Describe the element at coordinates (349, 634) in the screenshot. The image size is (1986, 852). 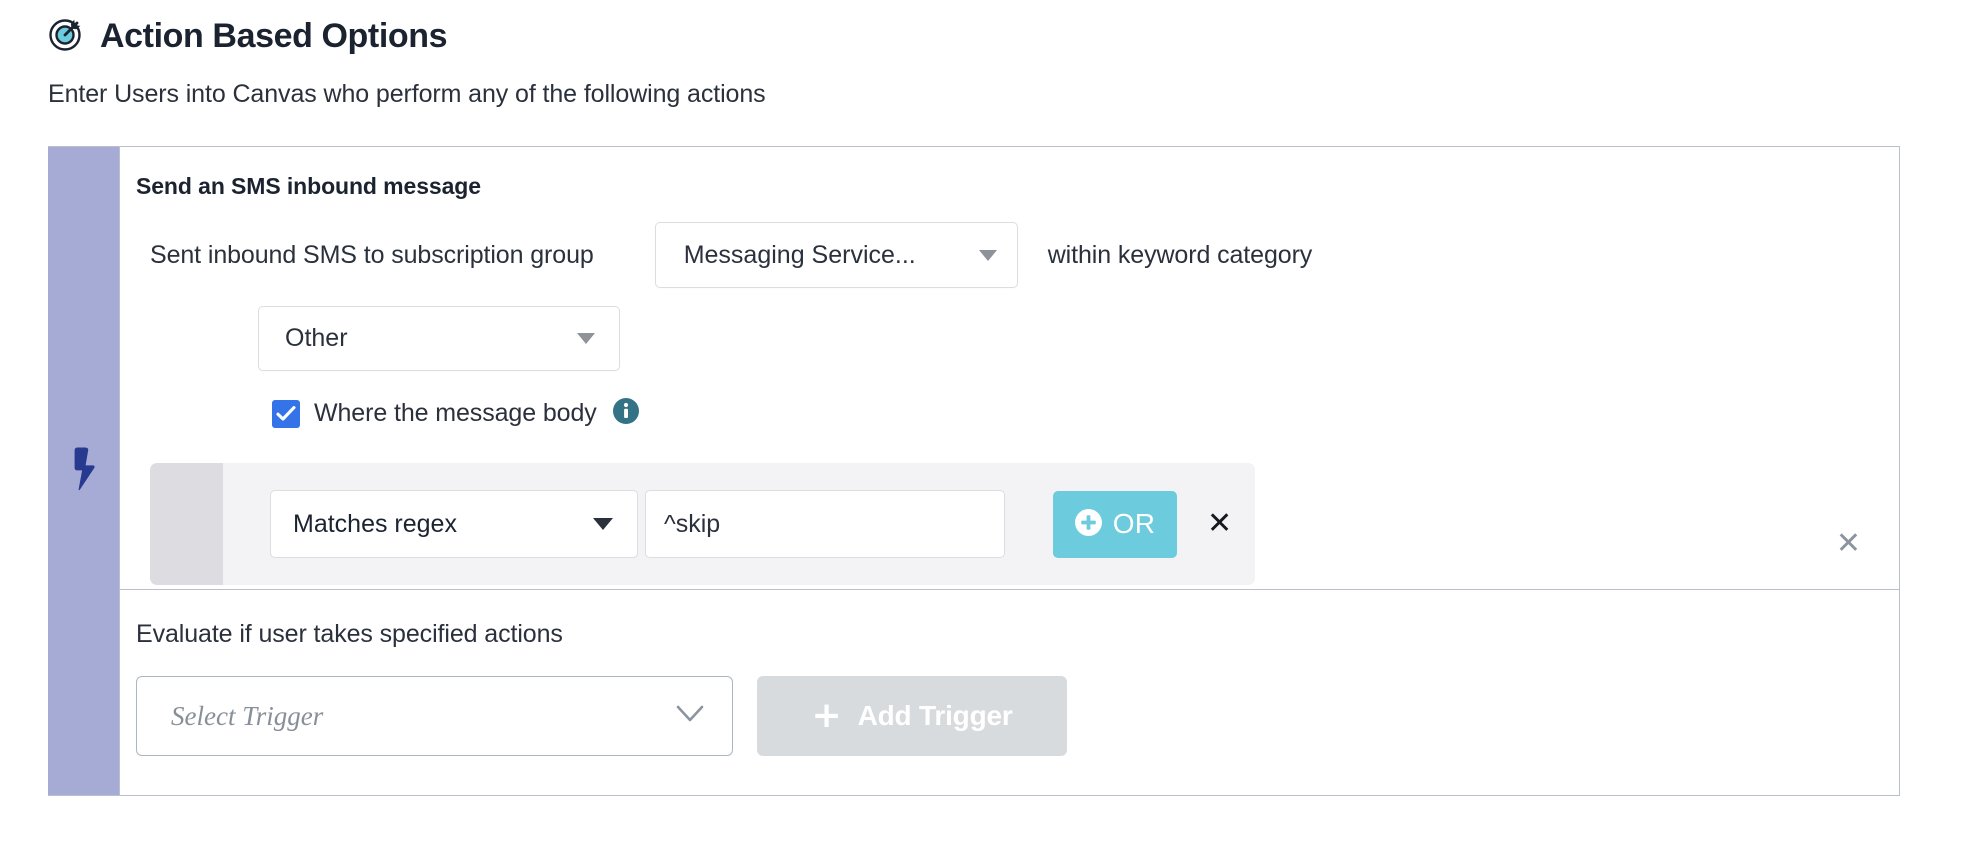
I see `evaluate-actions-label: Evaluate if user takes specified actions` at that location.